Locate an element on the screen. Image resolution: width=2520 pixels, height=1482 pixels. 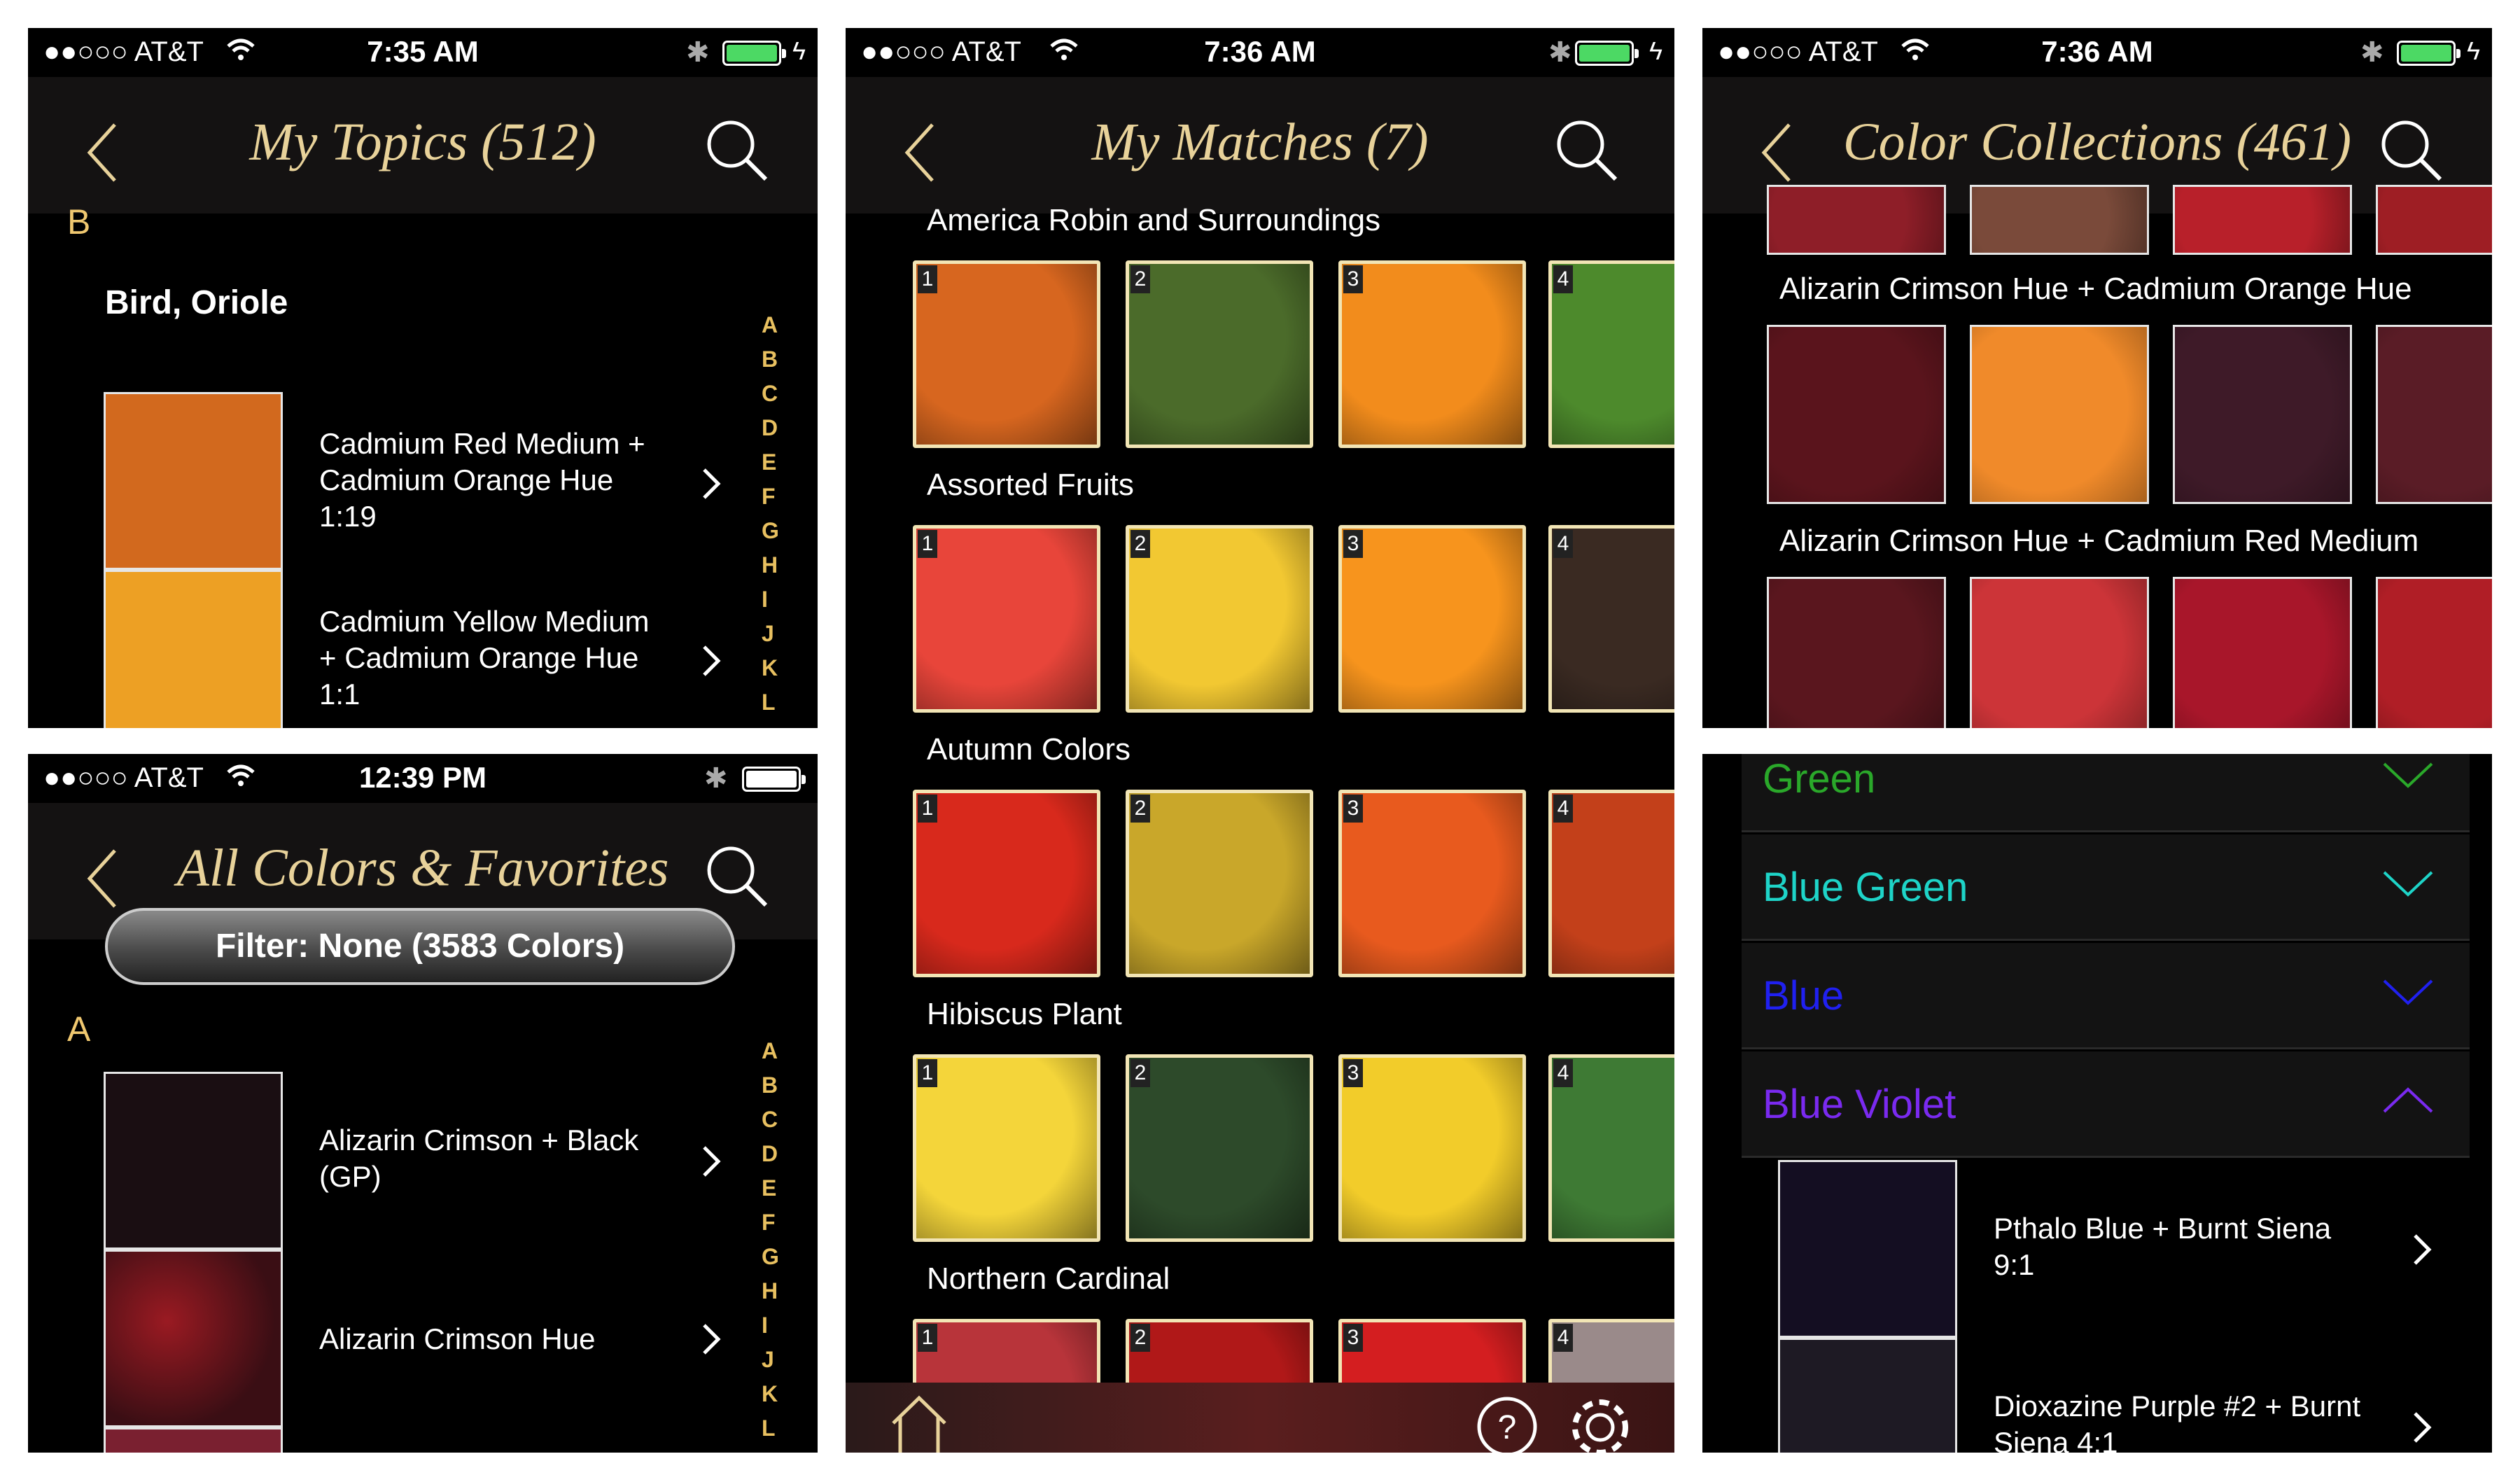
thumbnail-number: 3 is located at coordinates (1353, 279).